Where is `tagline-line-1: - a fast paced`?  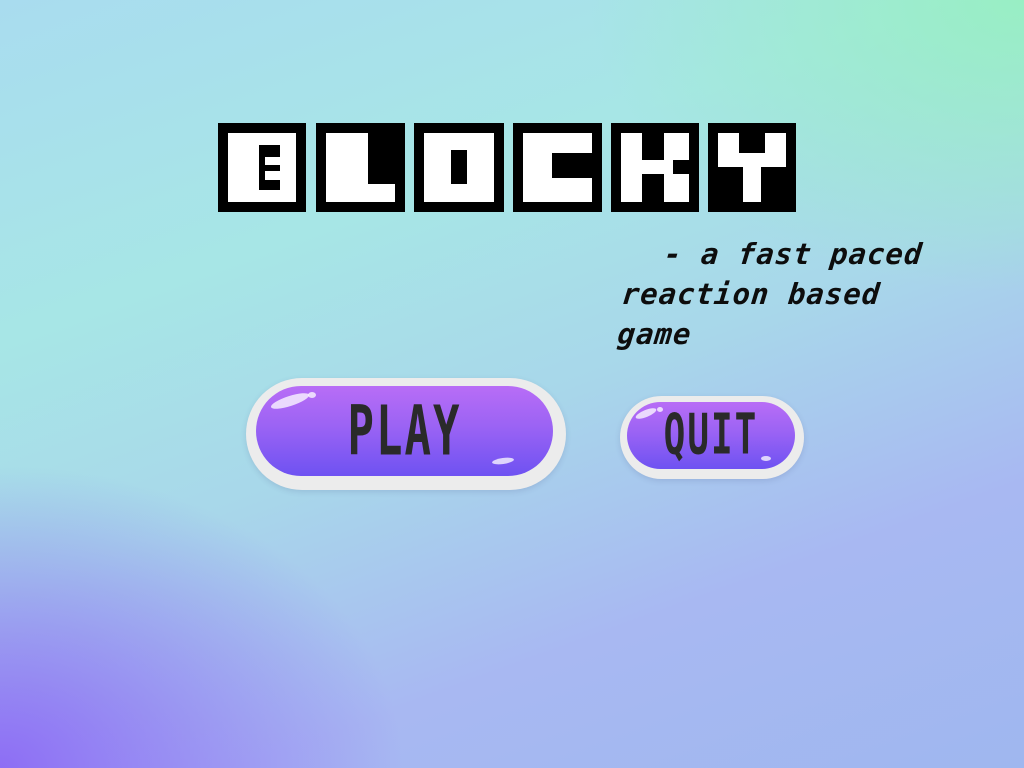 tagline-line-1: - a fast paced is located at coordinates (793, 254).